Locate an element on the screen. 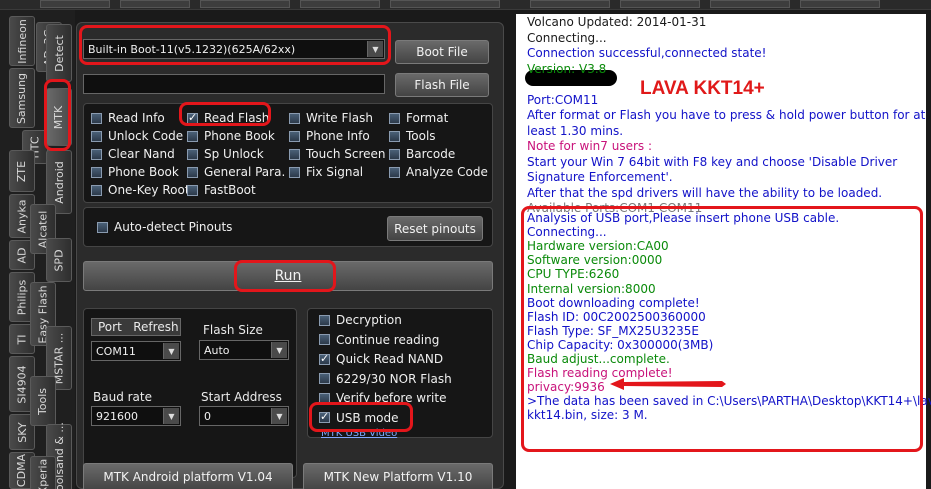 This screenshot has height=489, width=931. option-checkbox: Phone Info is located at coordinates (329, 136).